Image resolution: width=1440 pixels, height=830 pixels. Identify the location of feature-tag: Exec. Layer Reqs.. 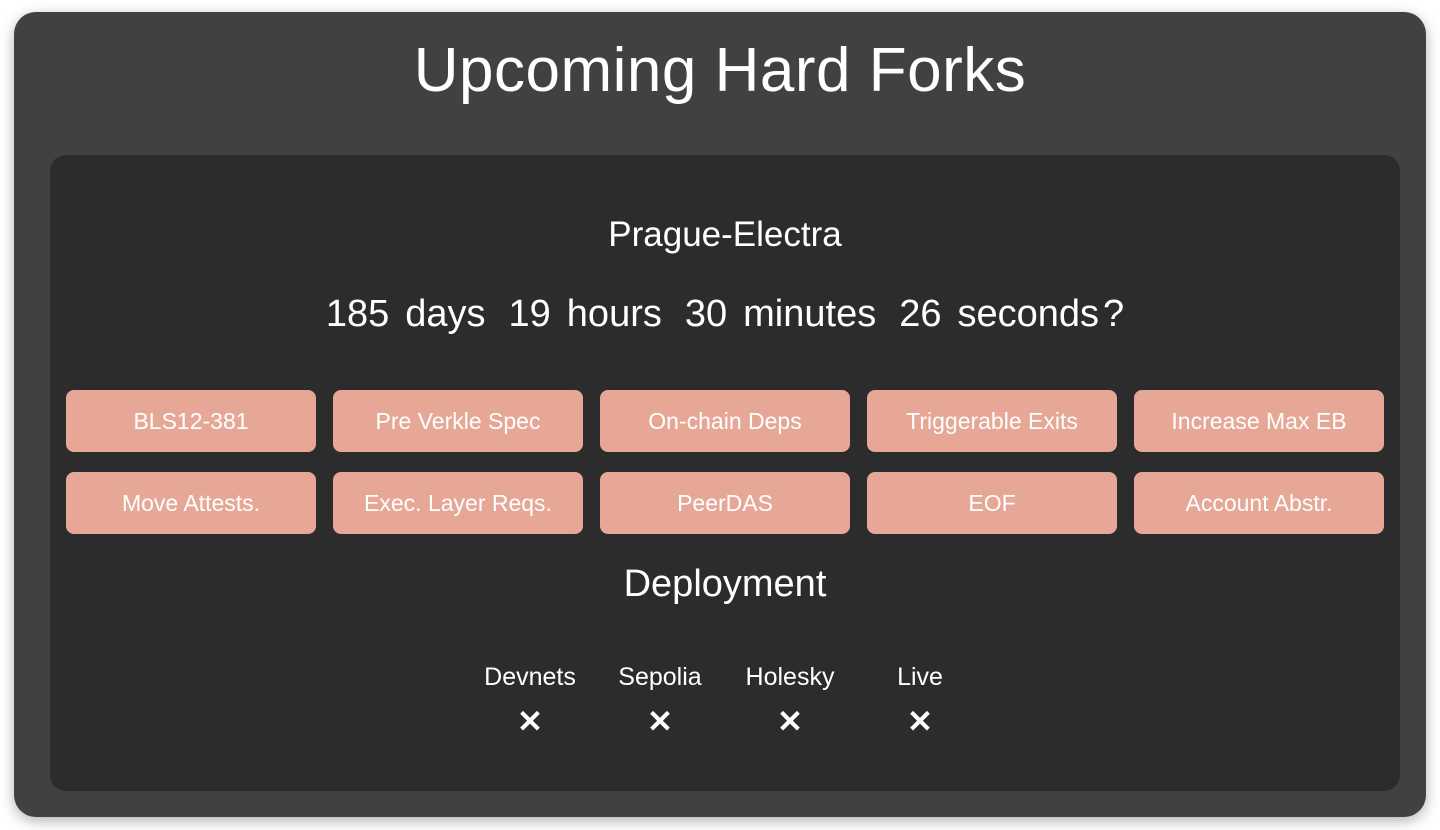
(458, 503).